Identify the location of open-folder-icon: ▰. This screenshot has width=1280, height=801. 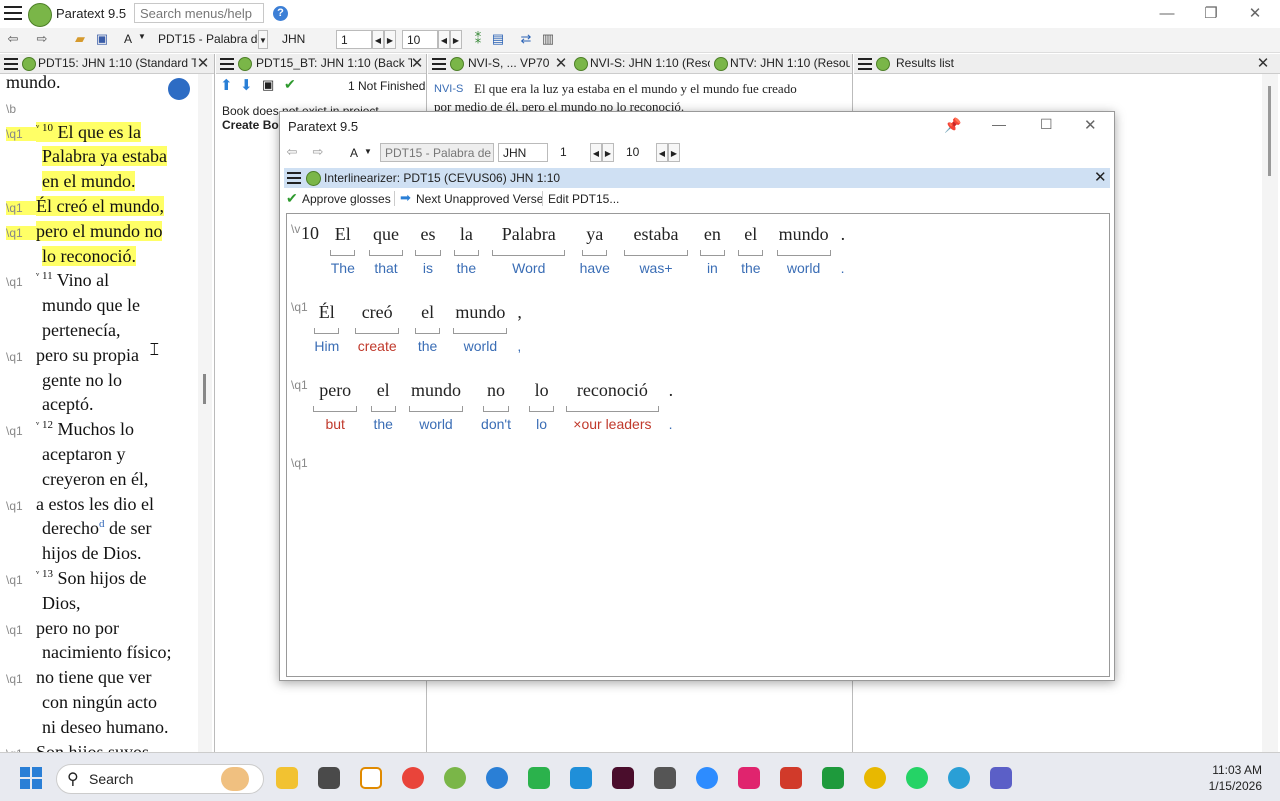
(80, 39).